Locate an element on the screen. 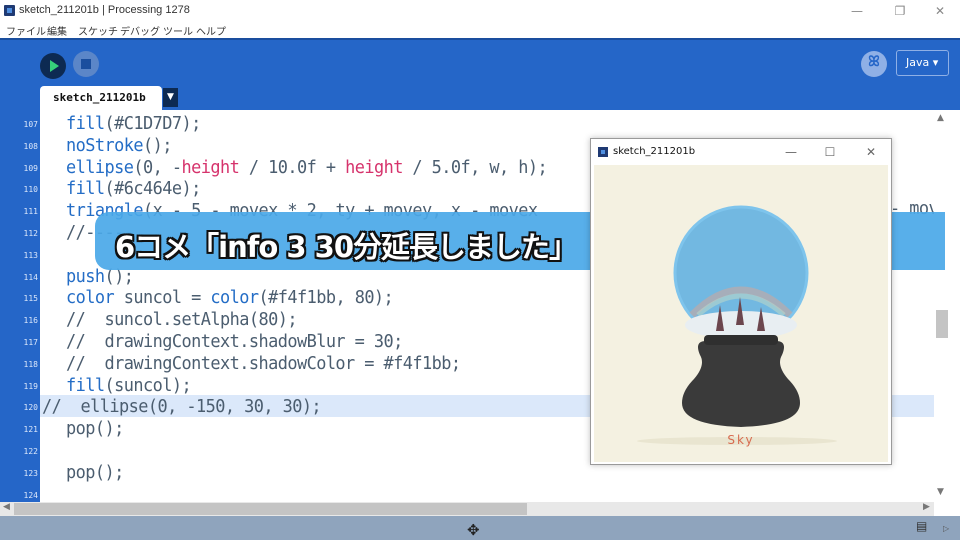  menu-sketch: スケッチ is located at coordinates (98, 30).